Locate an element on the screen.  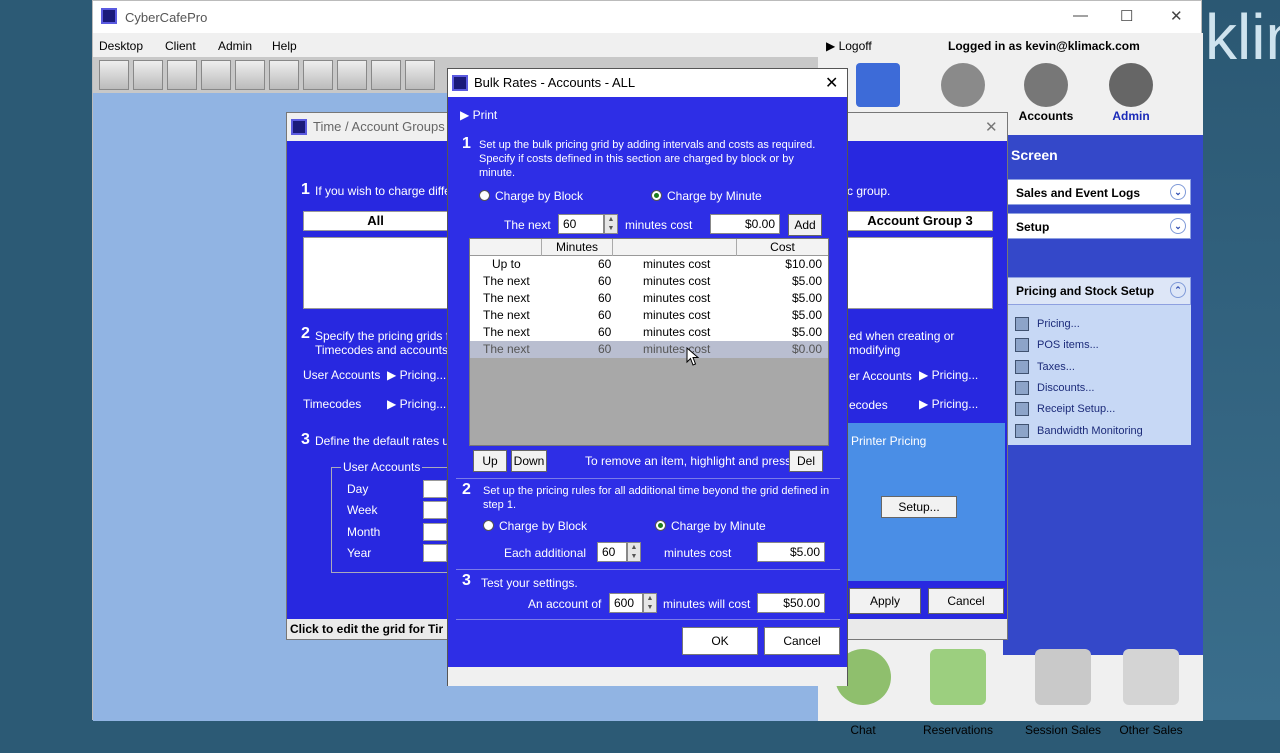
group-all-list is located at coordinates (375, 273).